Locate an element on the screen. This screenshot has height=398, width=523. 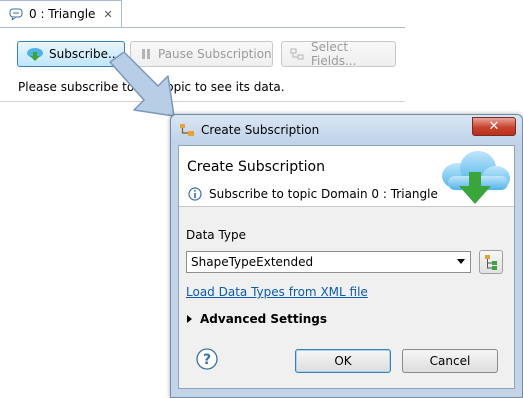
chevron-down-icon is located at coordinates (461, 261).